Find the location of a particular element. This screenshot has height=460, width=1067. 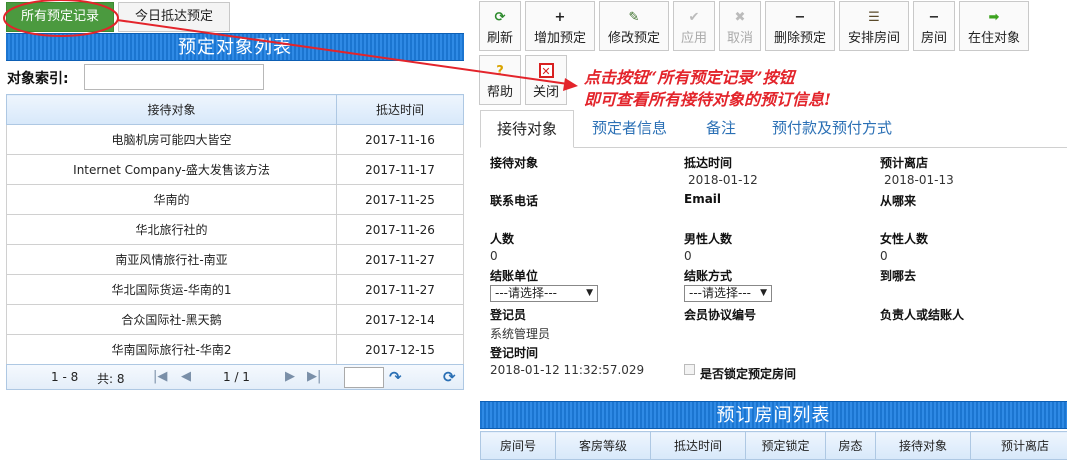

tab-booker-info: 预定者信息 is located at coordinates (629, 129).